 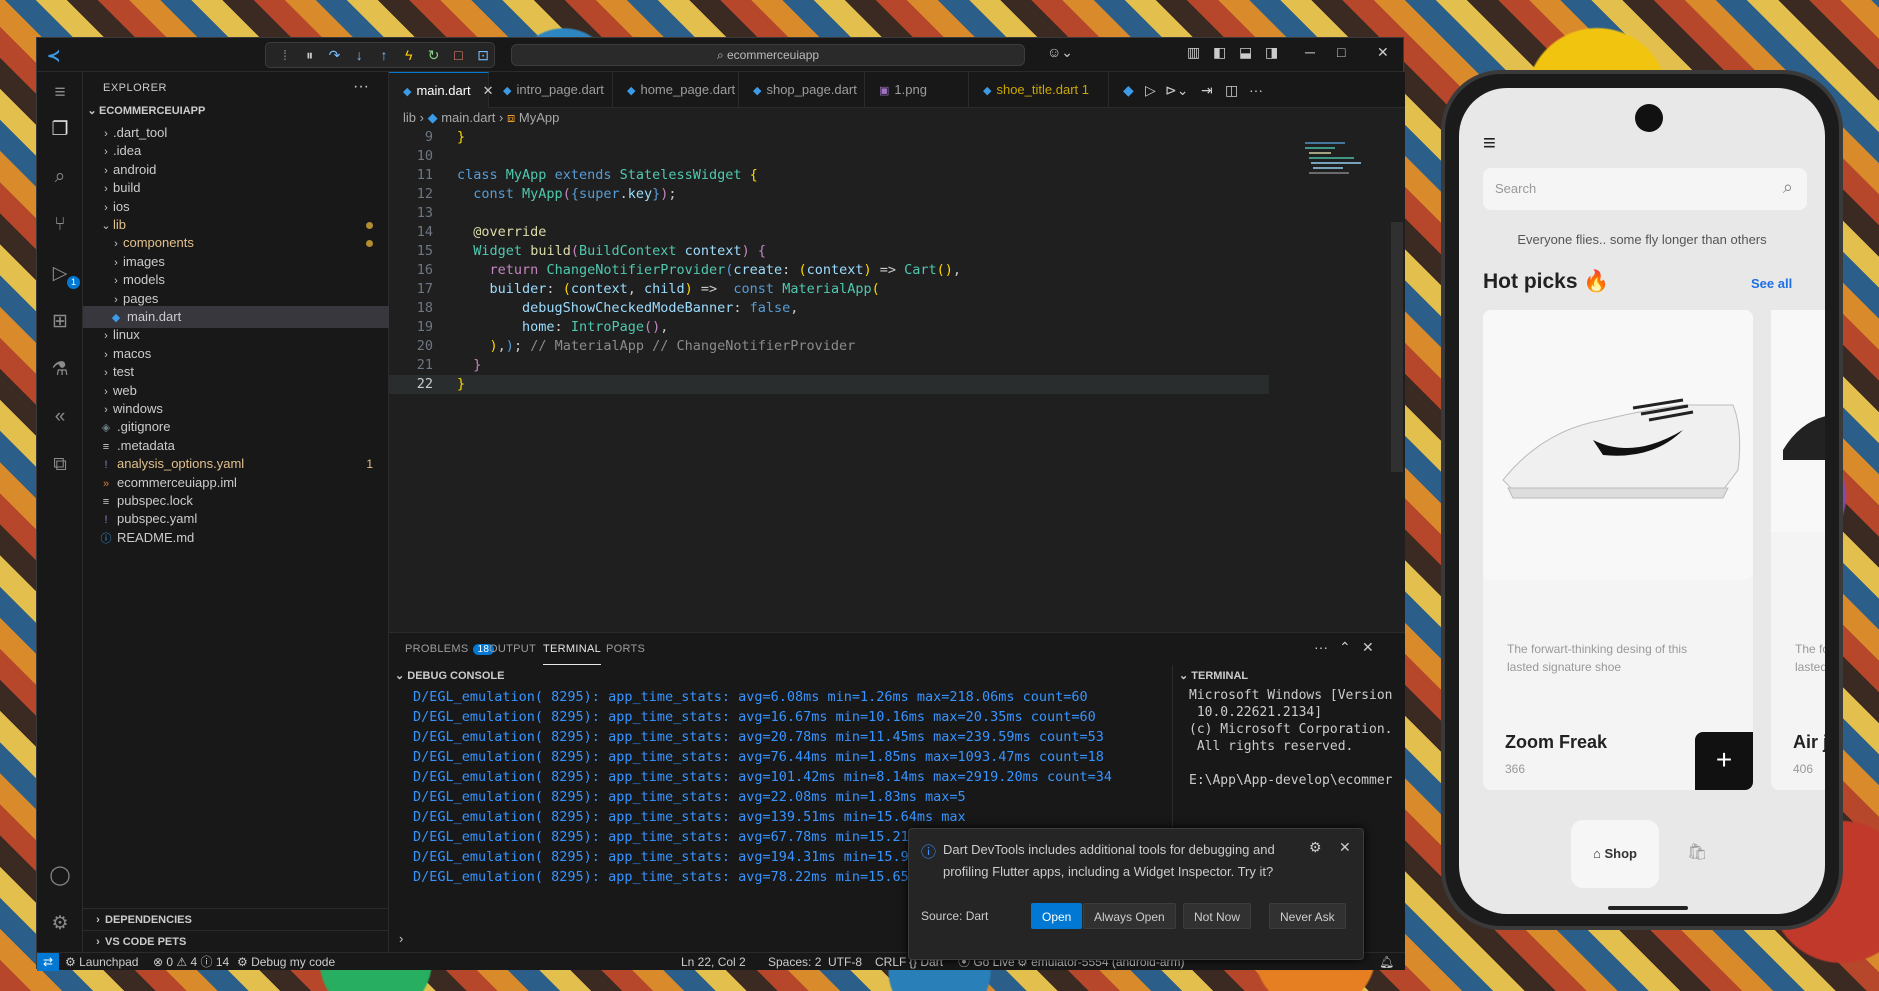 I want to click on minimap, so click(x=1345, y=162).